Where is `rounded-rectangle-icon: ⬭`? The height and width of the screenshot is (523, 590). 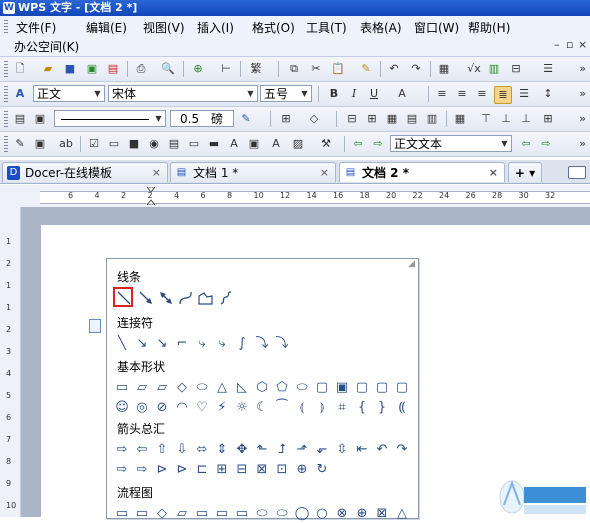 rounded-rectangle-icon: ⬭ is located at coordinates (202, 388).